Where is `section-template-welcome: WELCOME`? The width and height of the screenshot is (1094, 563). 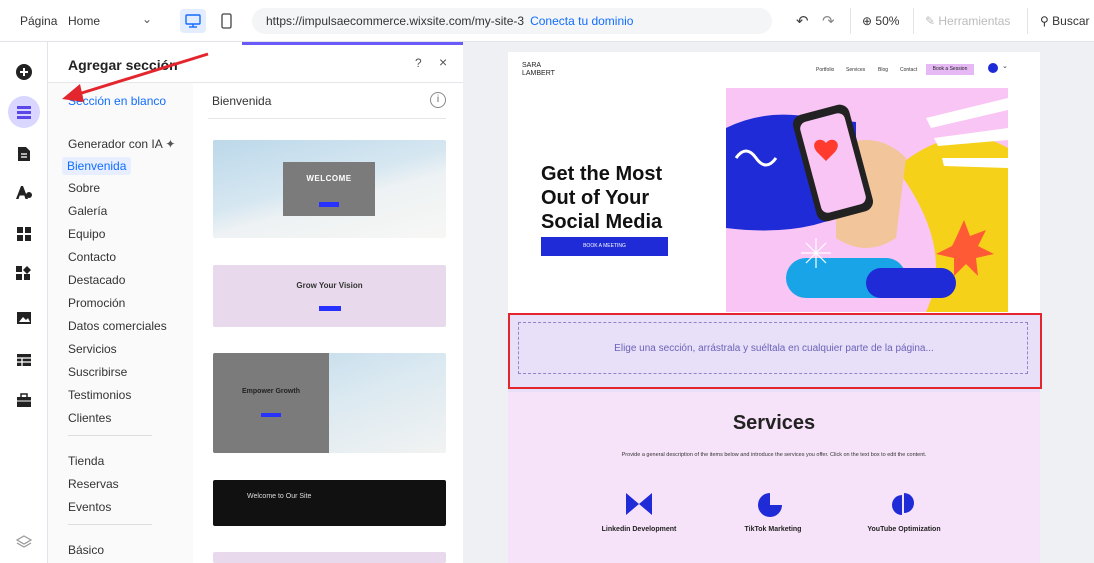 section-template-welcome: WELCOME is located at coordinates (329, 189).